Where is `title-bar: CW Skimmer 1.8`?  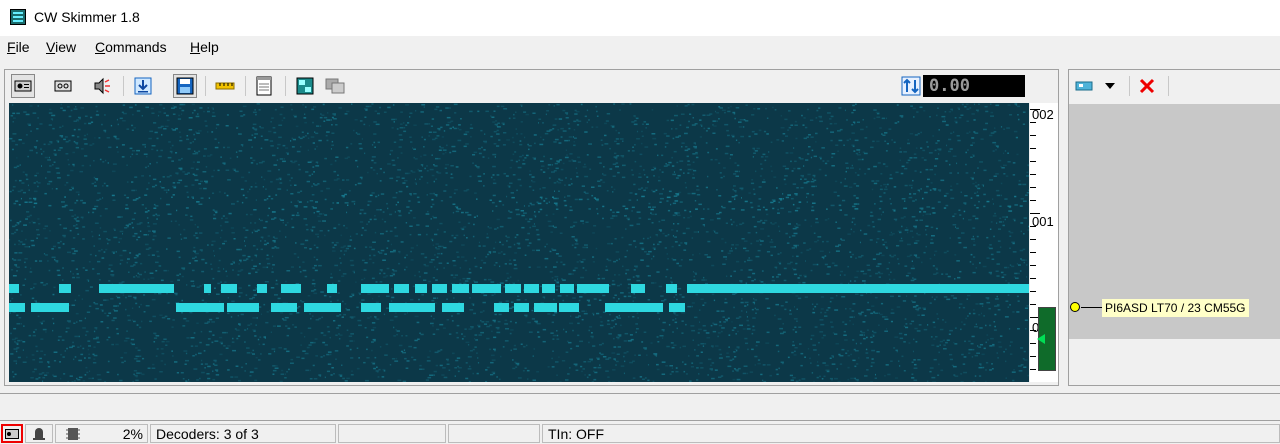 title-bar: CW Skimmer 1.8 is located at coordinates (640, 18).